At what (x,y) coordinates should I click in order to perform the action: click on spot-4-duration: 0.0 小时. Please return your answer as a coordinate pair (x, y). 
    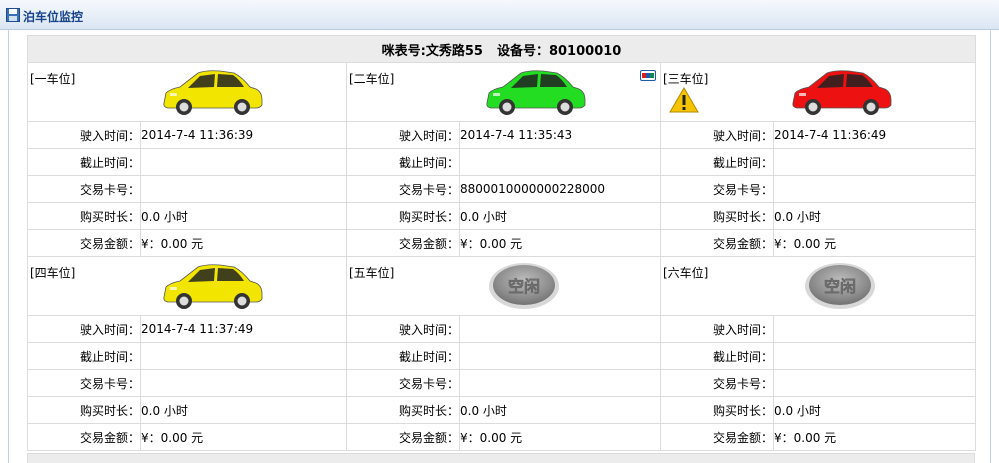
    Looking at the image, I should click on (243, 410).